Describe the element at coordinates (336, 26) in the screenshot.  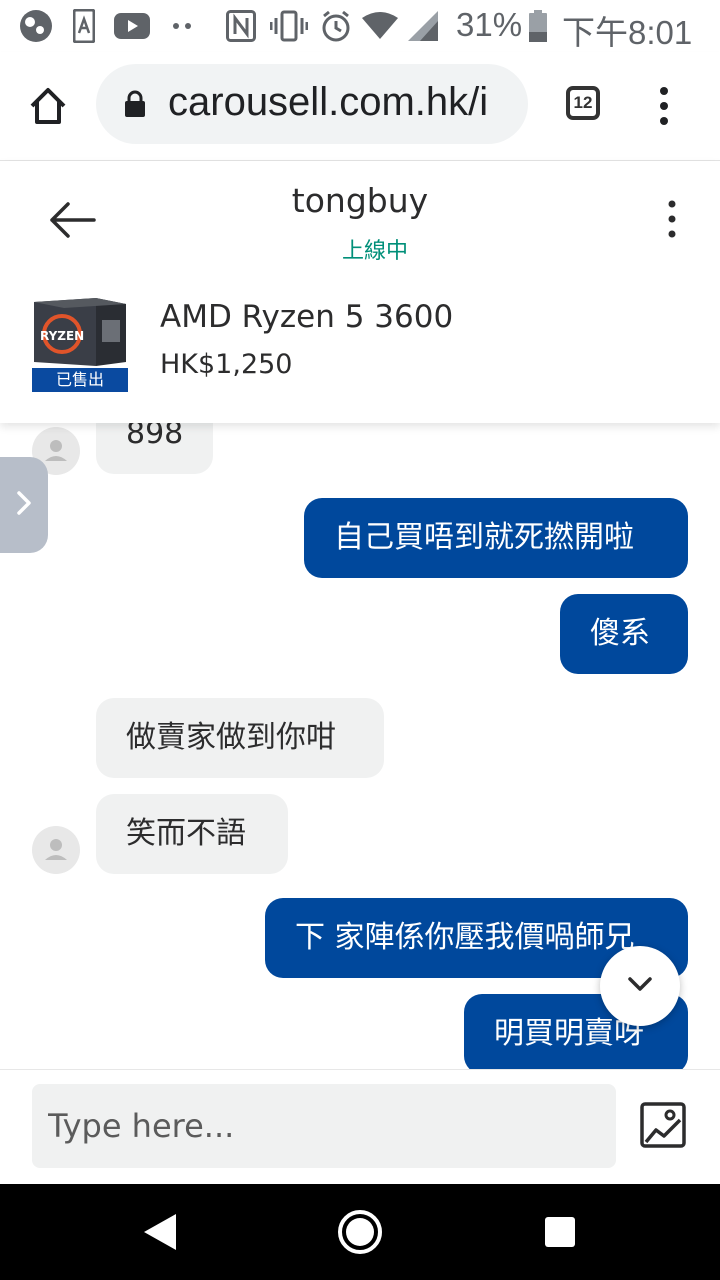
I see `alarm-icon` at that location.